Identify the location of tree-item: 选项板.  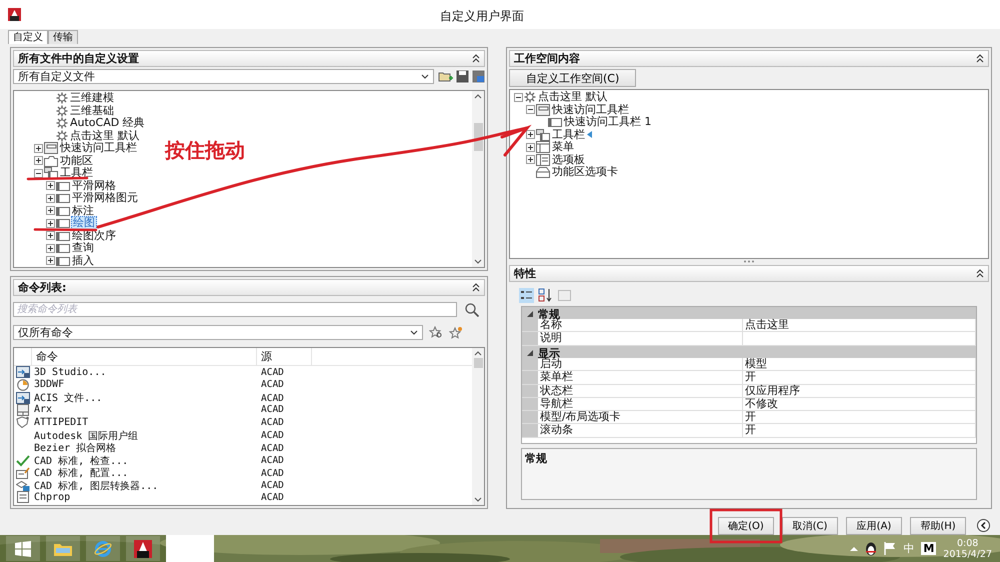
(568, 160).